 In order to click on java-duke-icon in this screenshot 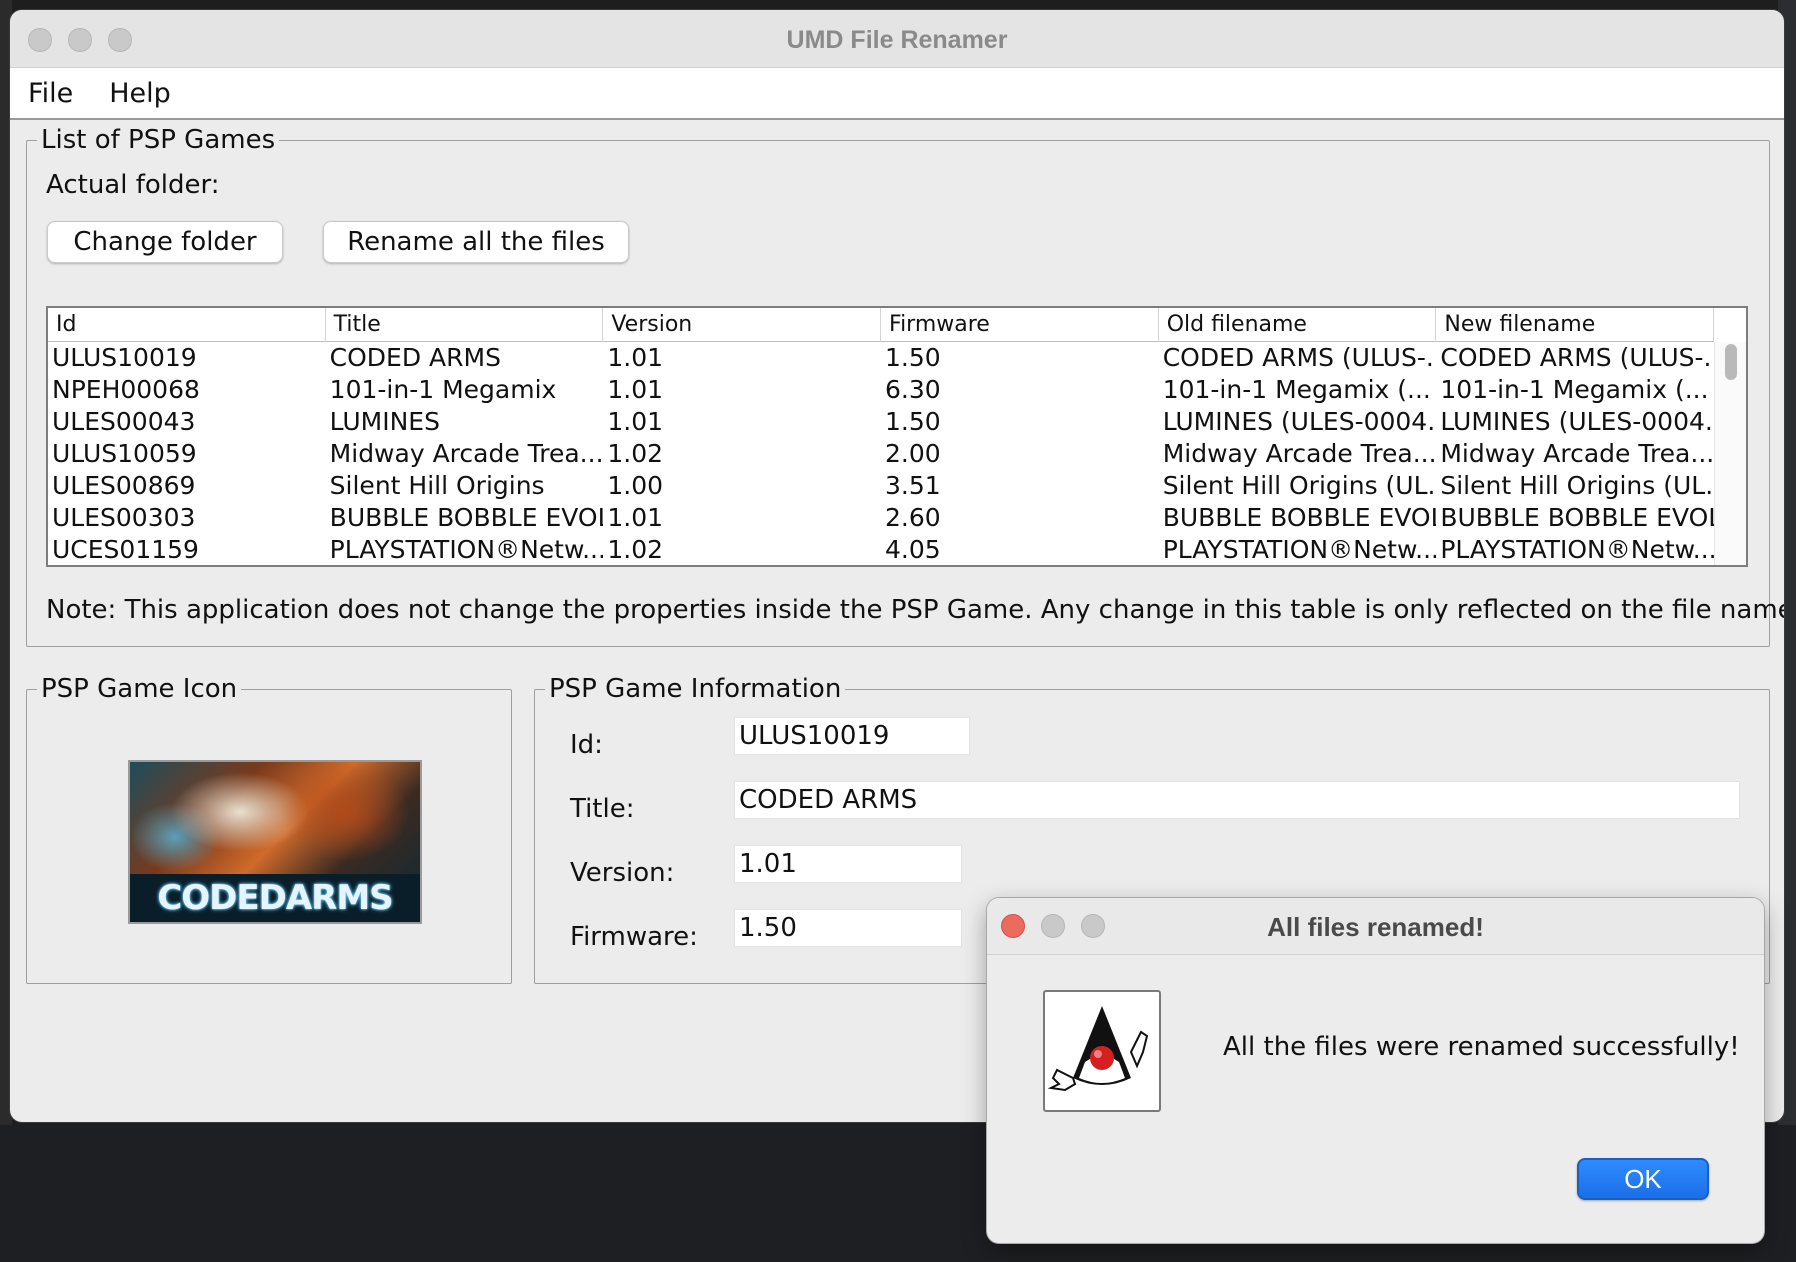, I will do `click(1102, 1051)`.